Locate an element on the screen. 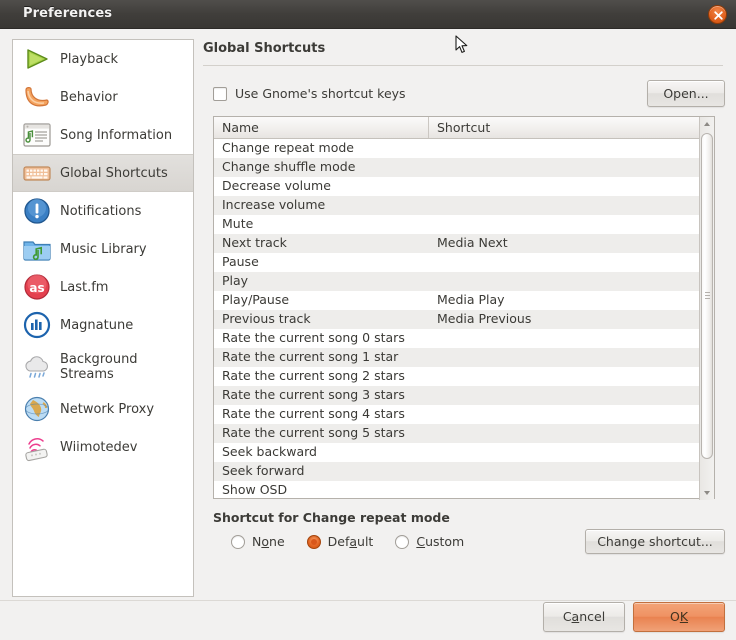  sidebar-item-network-proxy: Network Proxy is located at coordinates (103, 409).